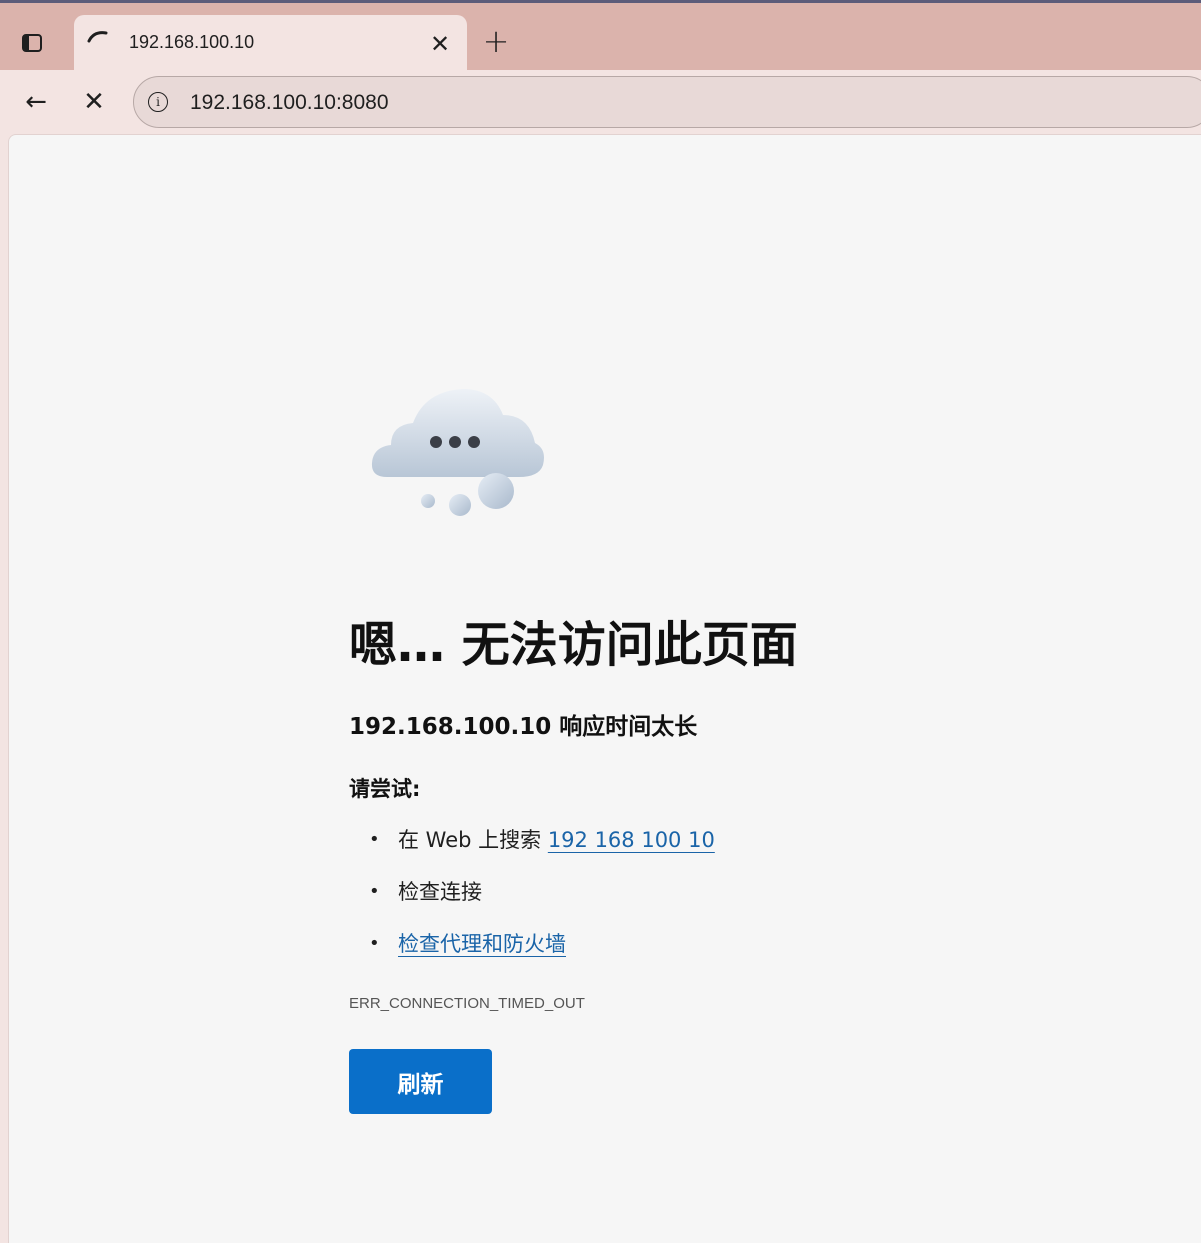 This screenshot has height=1243, width=1201. I want to click on list-item-check-connection: 检查连接, so click(532, 903).